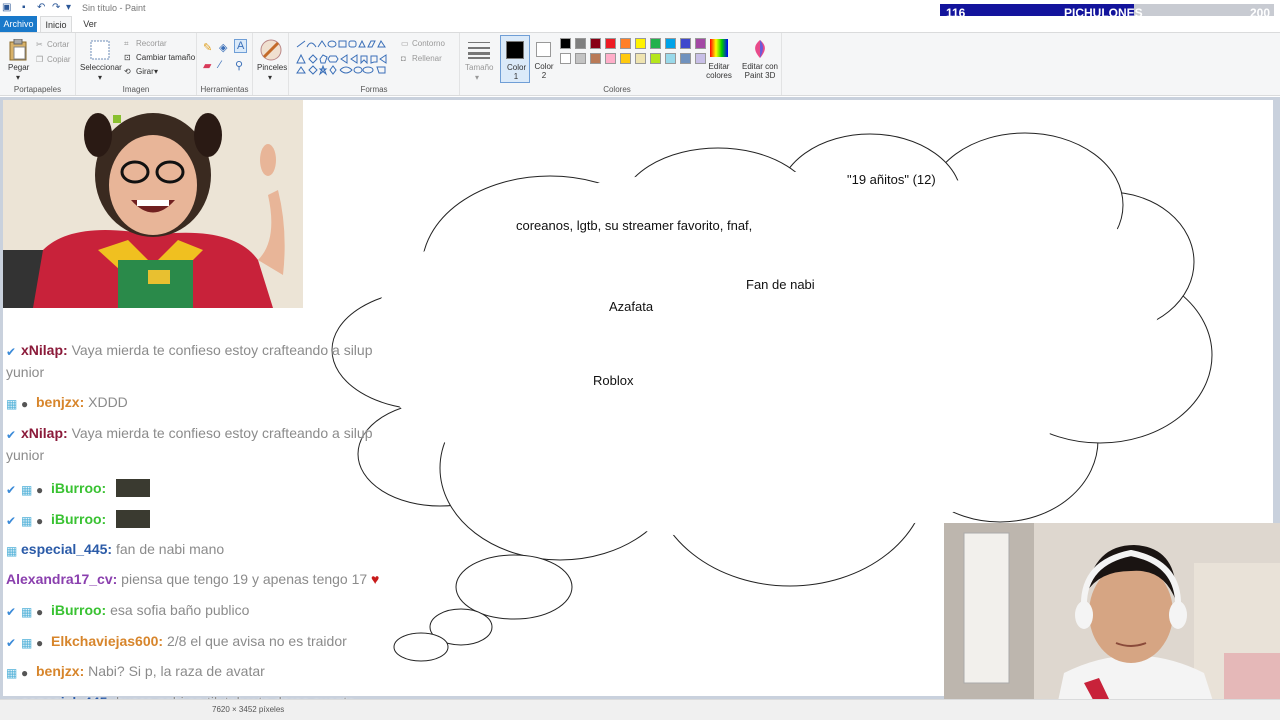 Image resolution: width=1280 pixels, height=720 pixels. What do you see at coordinates (255, 641) in the screenshot?
I see `chat-text: 2/8 el que avisa no es traidor` at bounding box center [255, 641].